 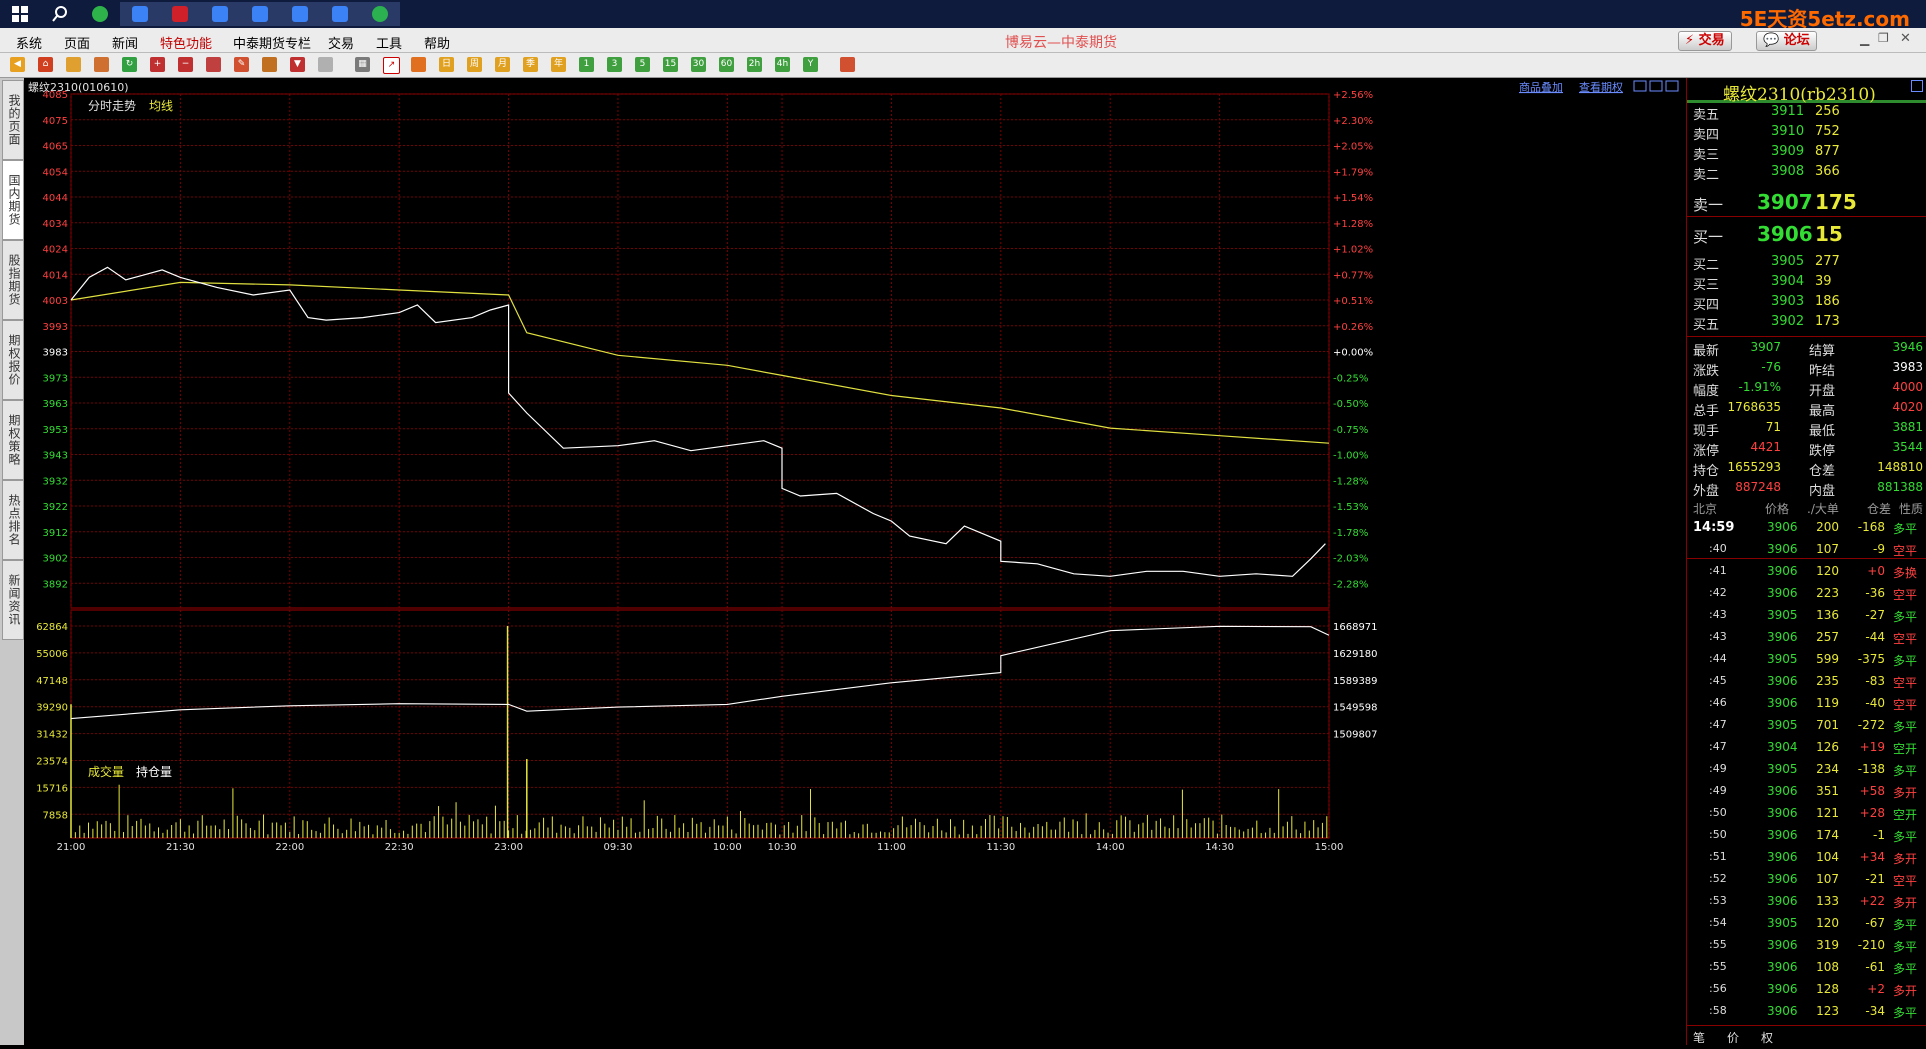 What do you see at coordinates (73, 64) in the screenshot?
I see `folder-icon` at bounding box center [73, 64].